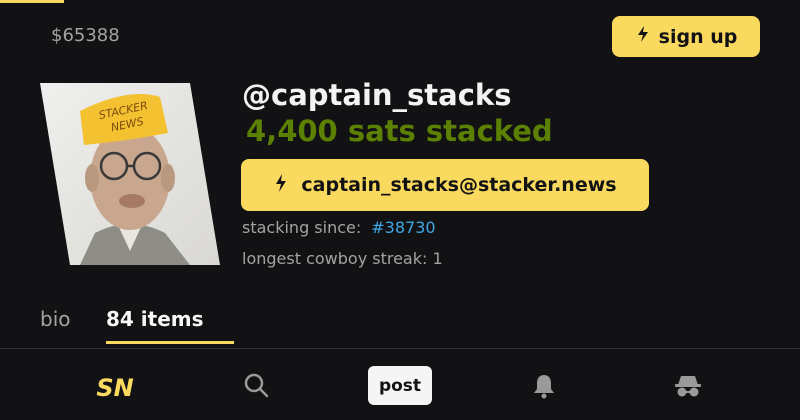 The width and height of the screenshot is (800, 420). What do you see at coordinates (459, 185) in the screenshot?
I see `lightning-address-label: captain_stacks@stacker.news` at bounding box center [459, 185].